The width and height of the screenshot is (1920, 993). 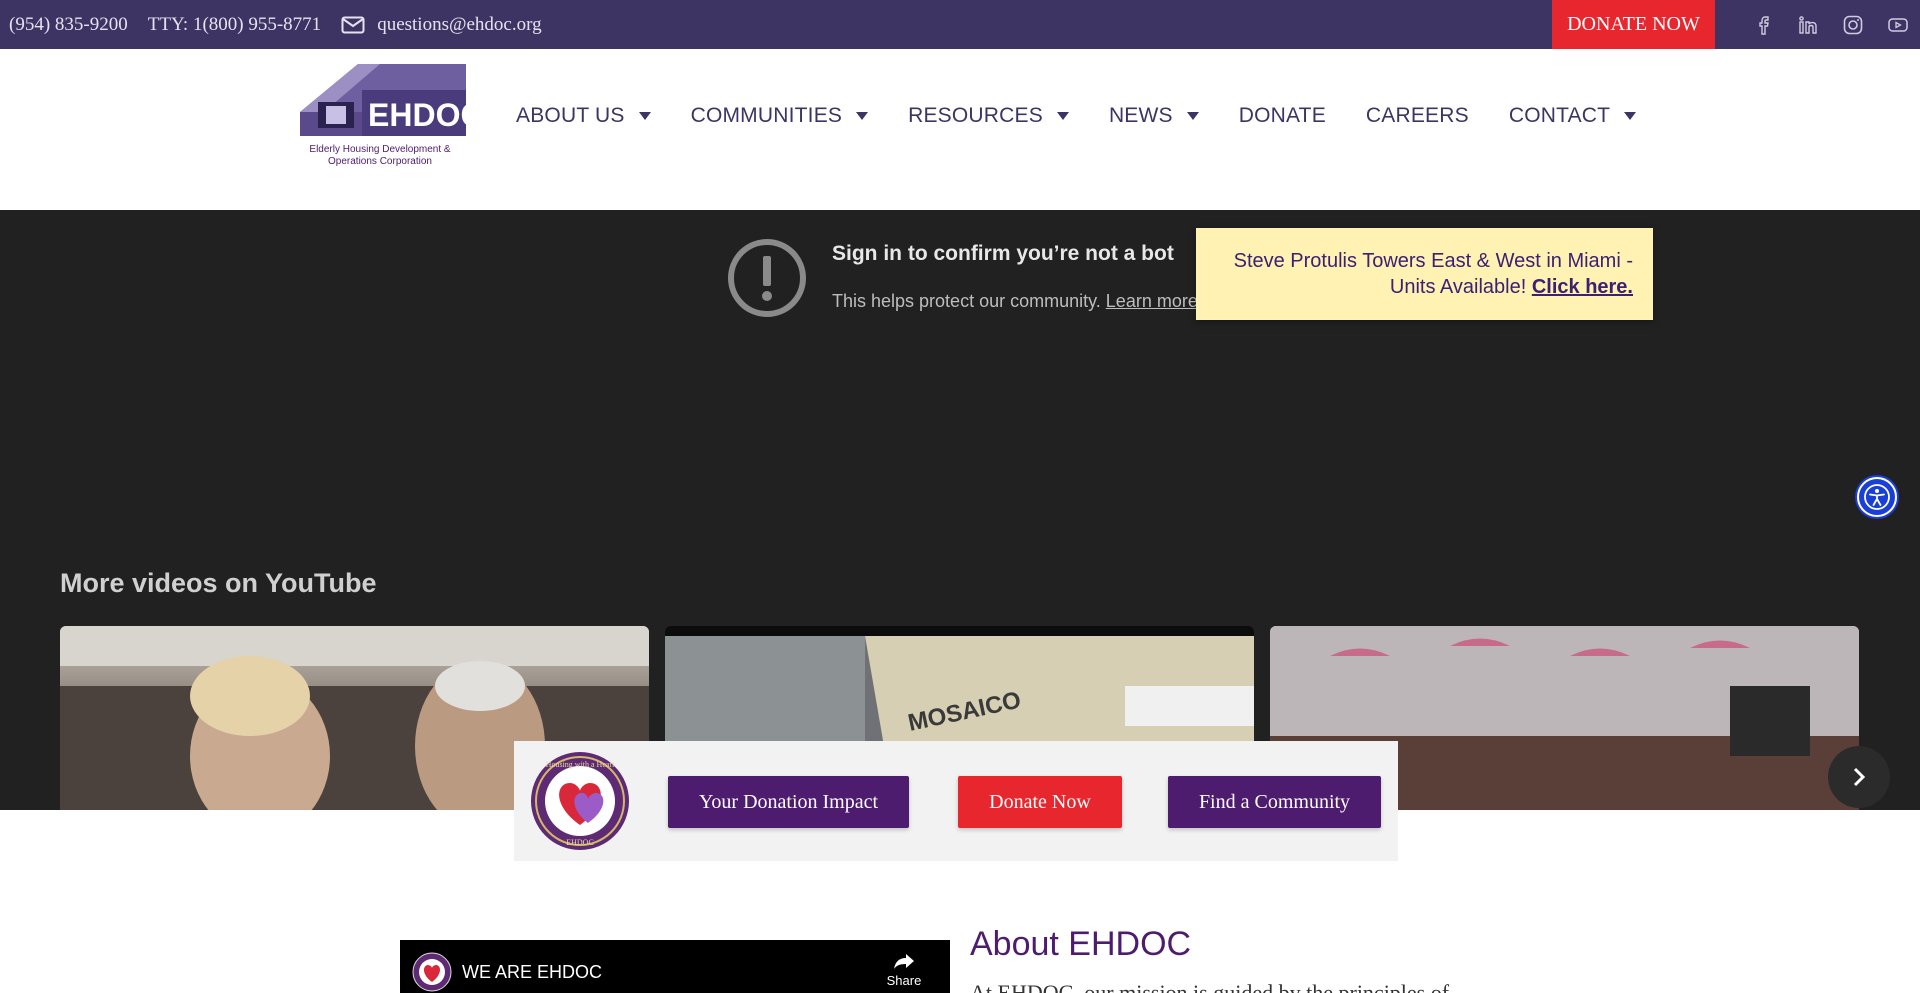 I want to click on nav-label: DONATE, so click(x=1282, y=115).